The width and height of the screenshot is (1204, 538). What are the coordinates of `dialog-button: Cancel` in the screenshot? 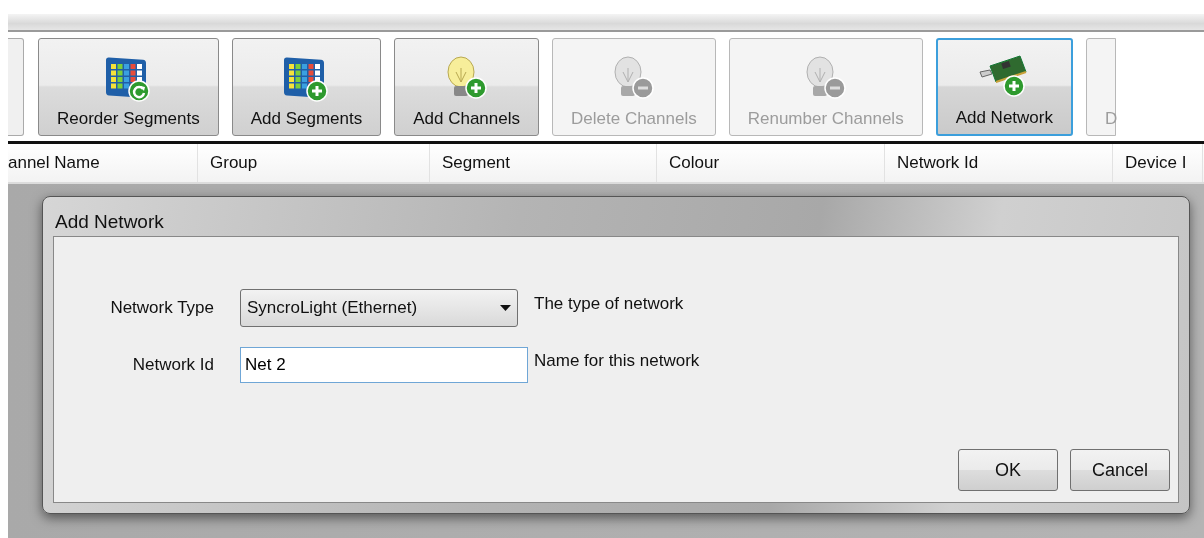 It's located at (1120, 470).